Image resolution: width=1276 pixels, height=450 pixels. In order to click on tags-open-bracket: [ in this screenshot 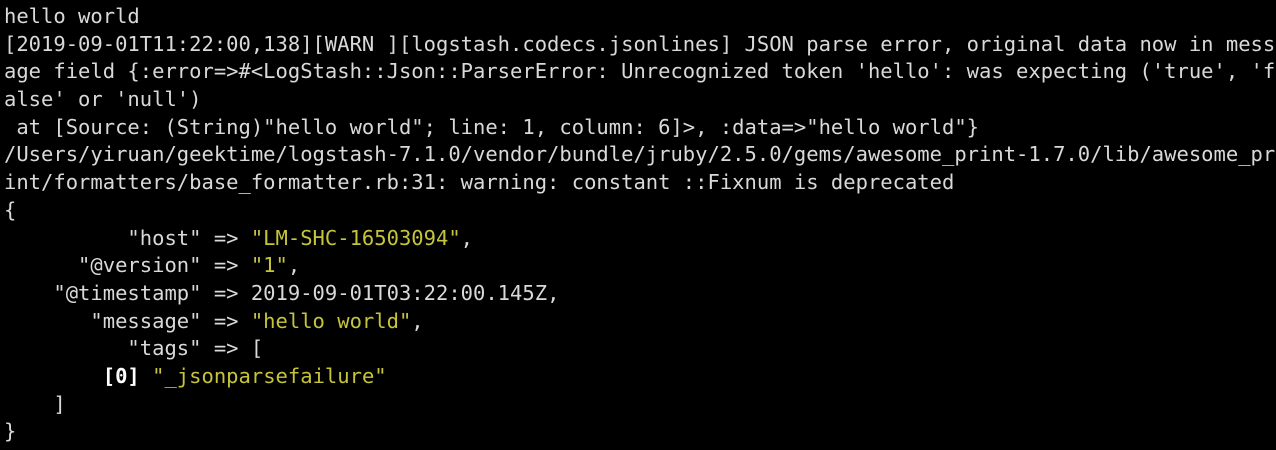, I will do `click(257, 348)`.